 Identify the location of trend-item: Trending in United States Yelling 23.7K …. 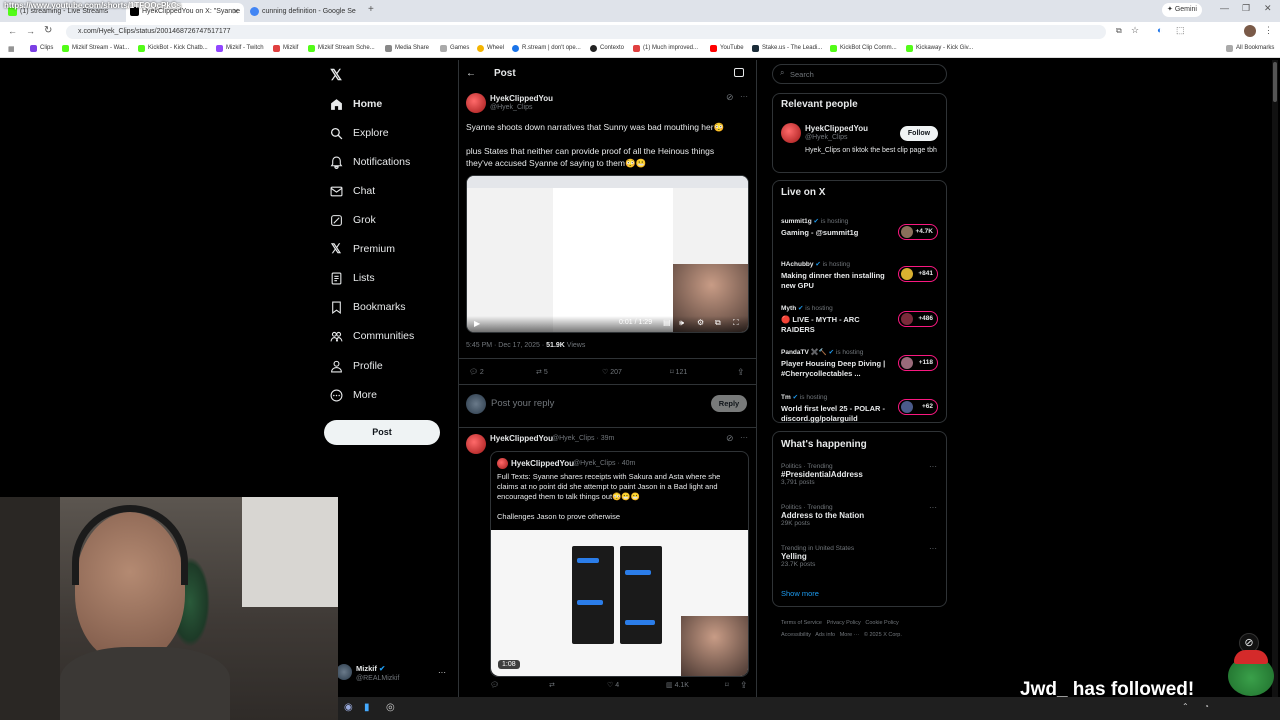
(817, 556).